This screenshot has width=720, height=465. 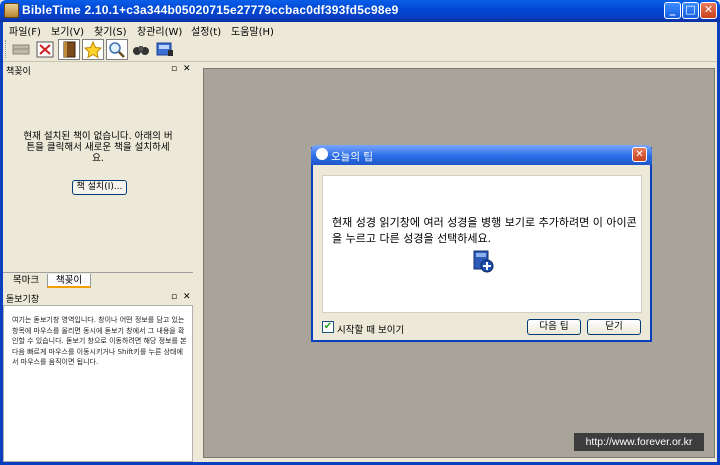 I want to click on menu-search: 찾기(S), so click(x=110, y=30).